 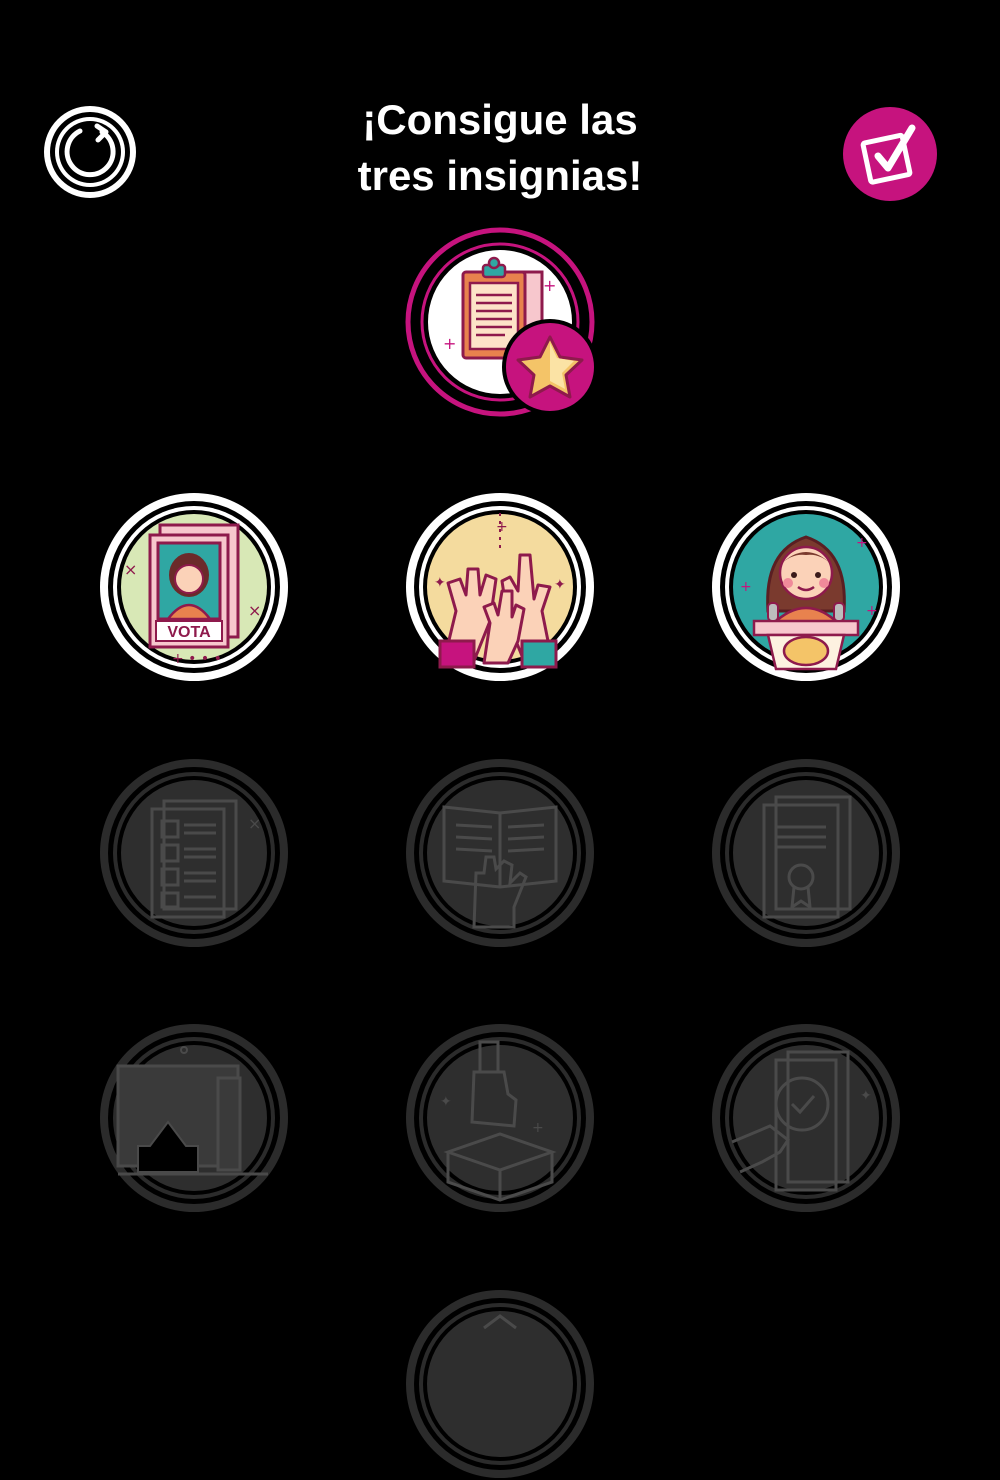 I want to click on badge-partial-icon, so click(x=500, y=1384).